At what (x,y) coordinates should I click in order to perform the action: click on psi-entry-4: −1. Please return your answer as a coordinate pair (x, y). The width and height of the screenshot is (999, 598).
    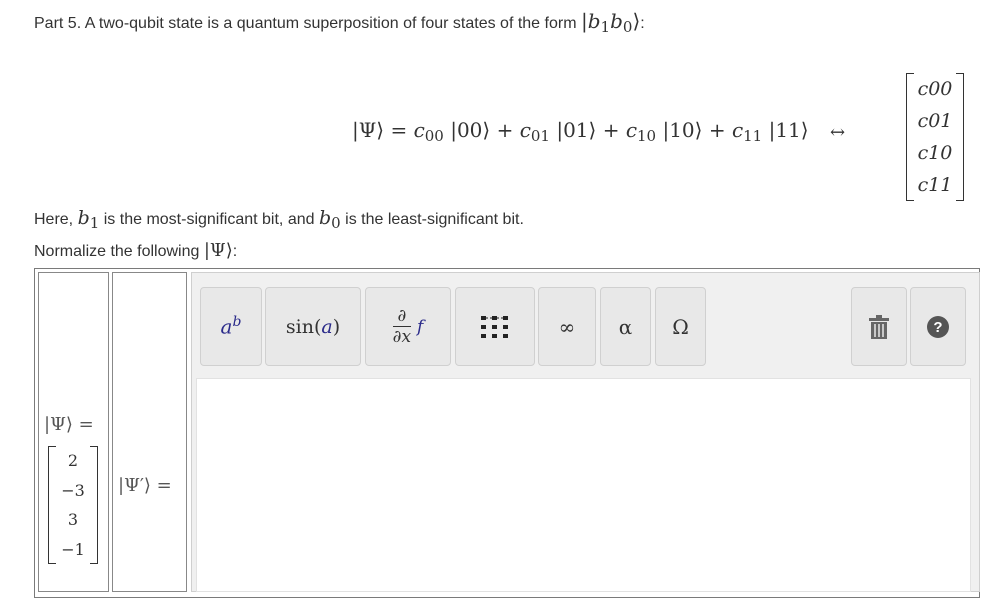
    Looking at the image, I should click on (73, 549).